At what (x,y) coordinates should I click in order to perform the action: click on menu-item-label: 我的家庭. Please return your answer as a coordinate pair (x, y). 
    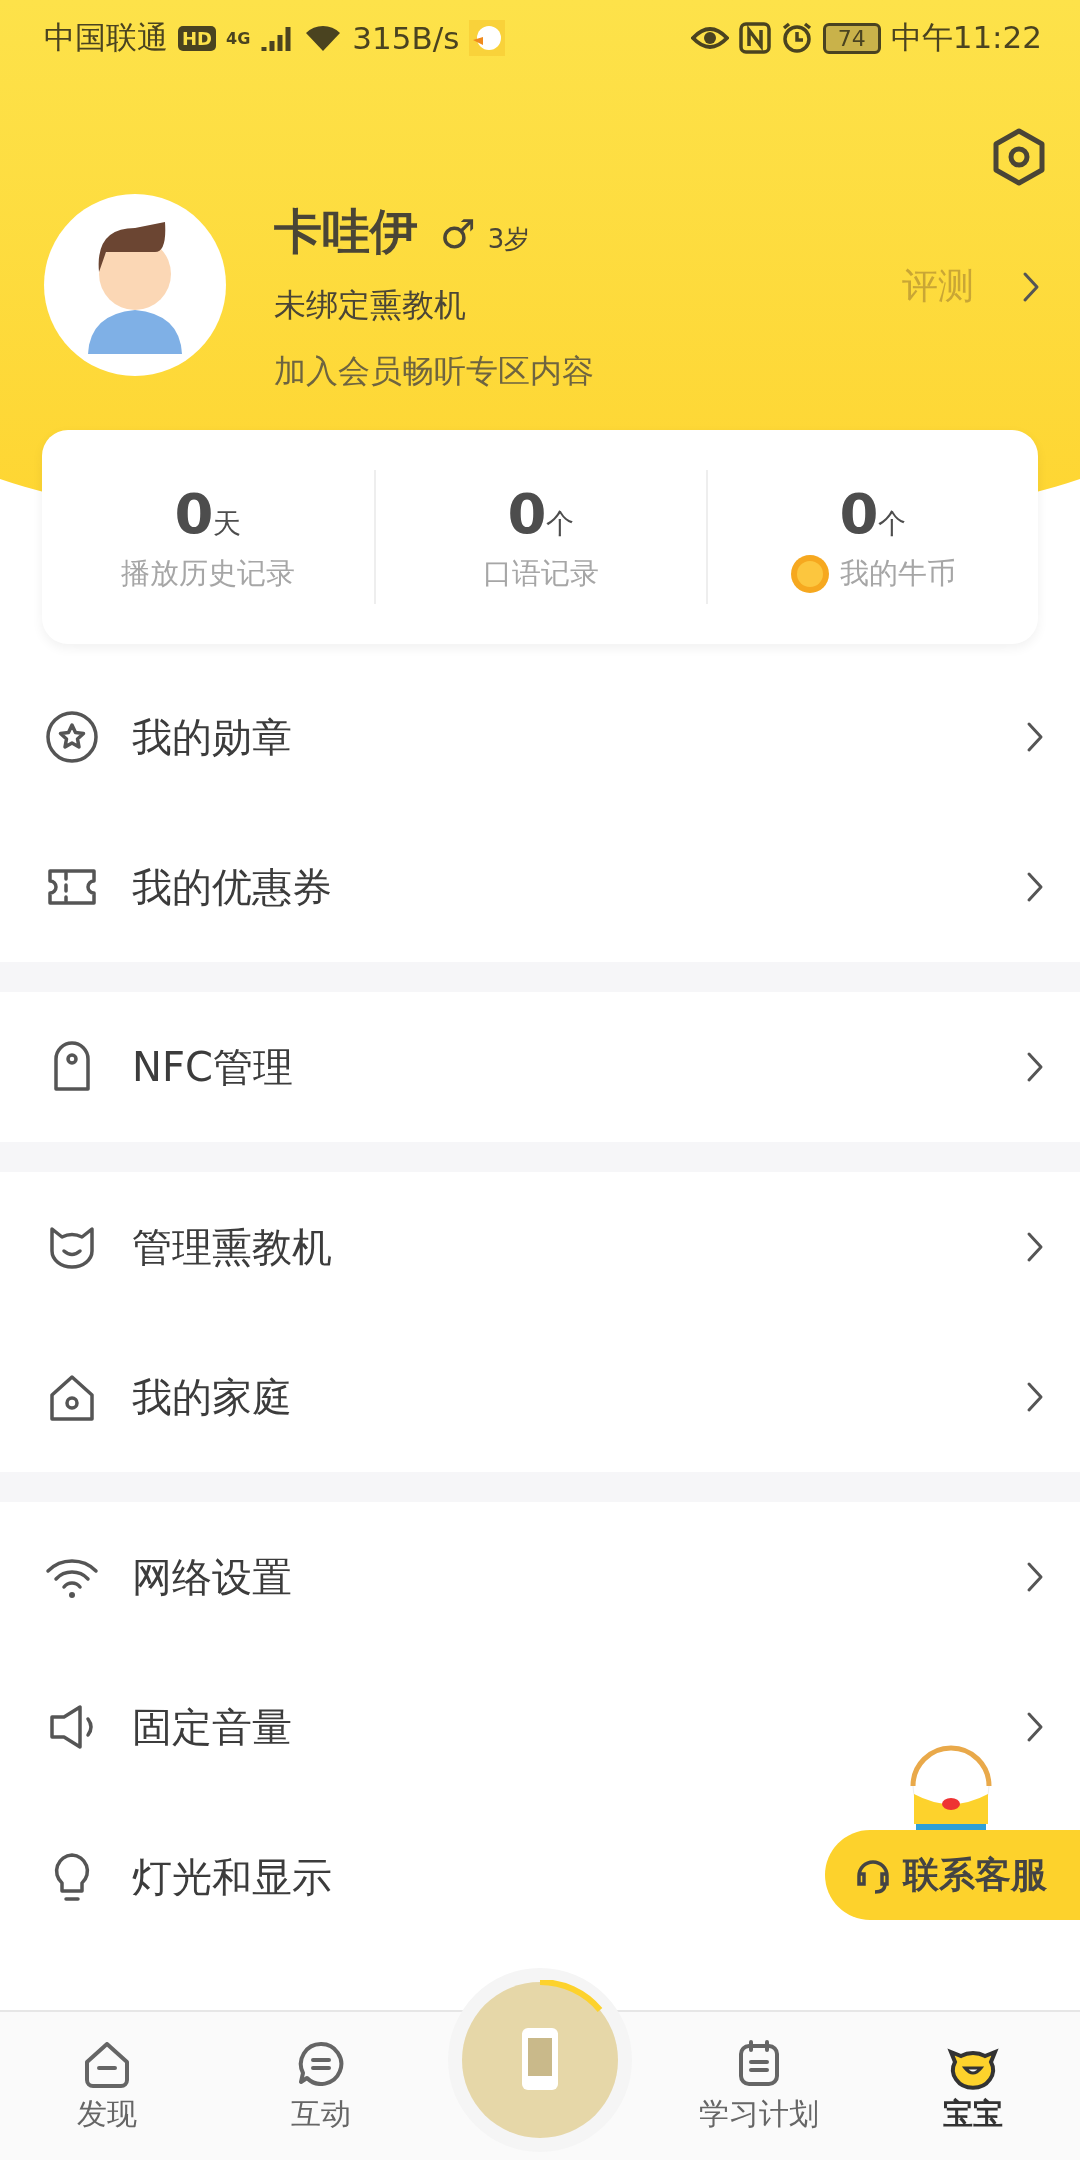
    Looking at the image, I should click on (212, 1397).